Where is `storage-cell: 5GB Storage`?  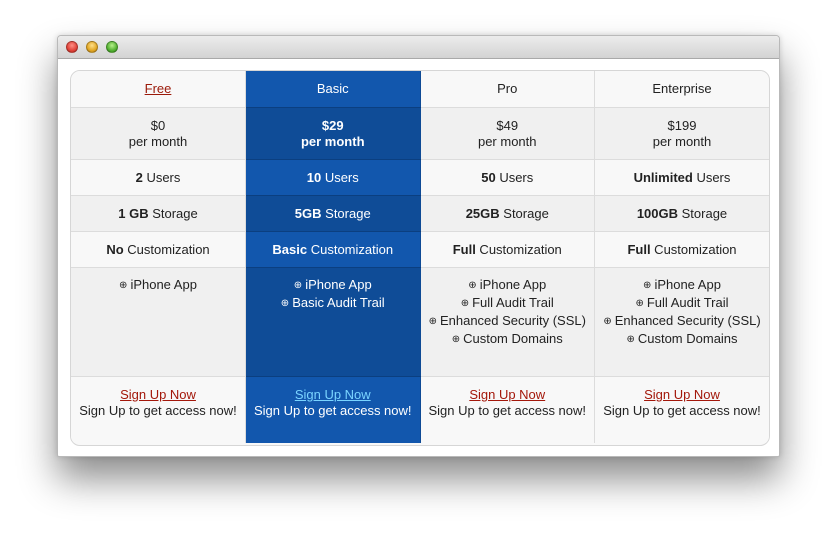 storage-cell: 5GB Storage is located at coordinates (333, 213).